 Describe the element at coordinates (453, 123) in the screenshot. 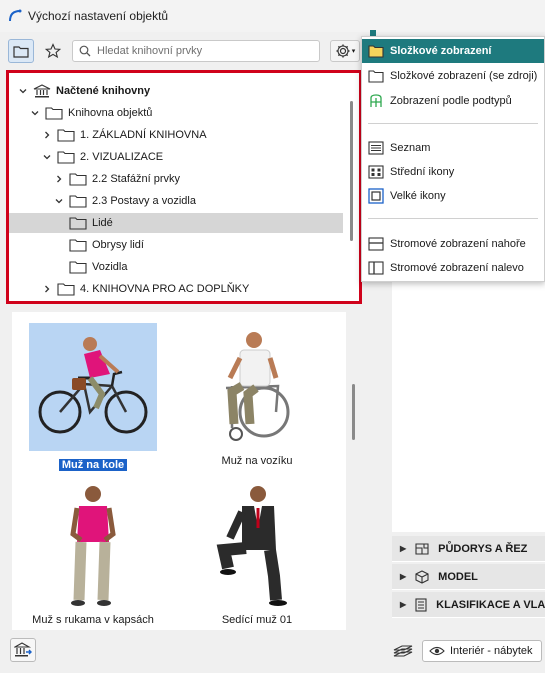

I see `menu-separator` at that location.